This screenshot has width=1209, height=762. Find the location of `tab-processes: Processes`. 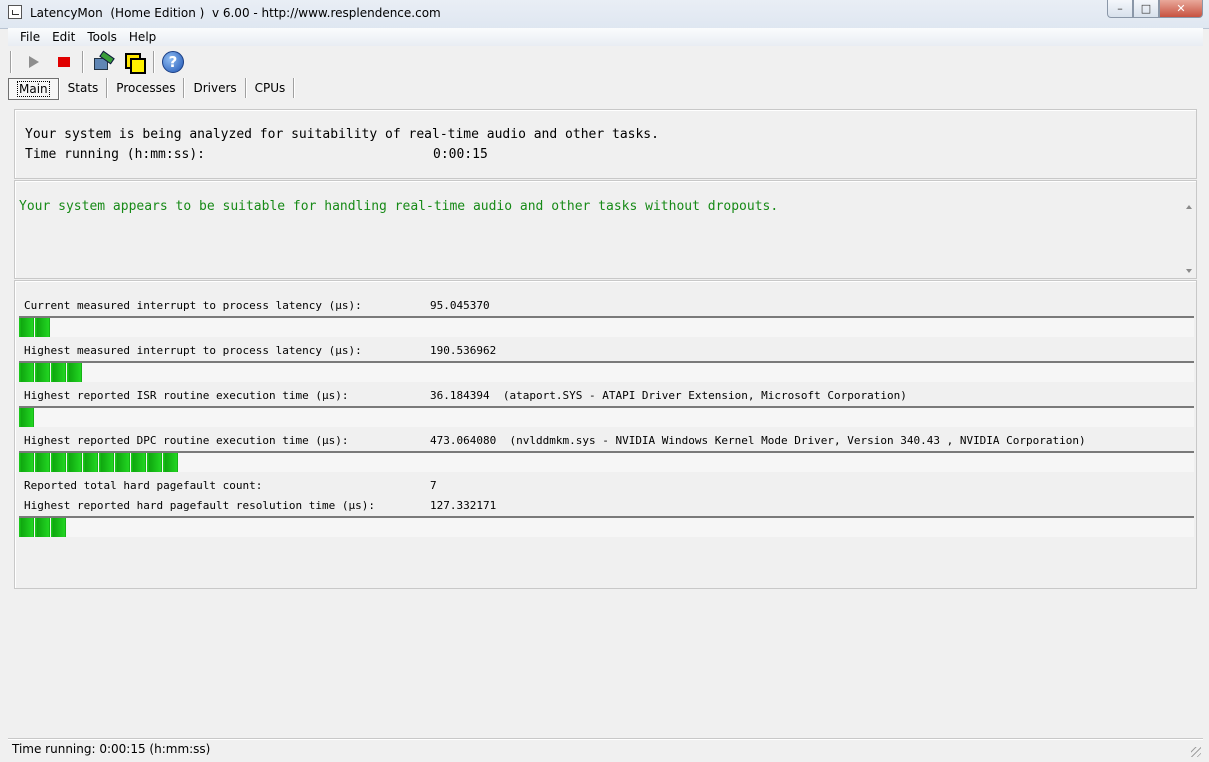

tab-processes: Processes is located at coordinates (146, 88).